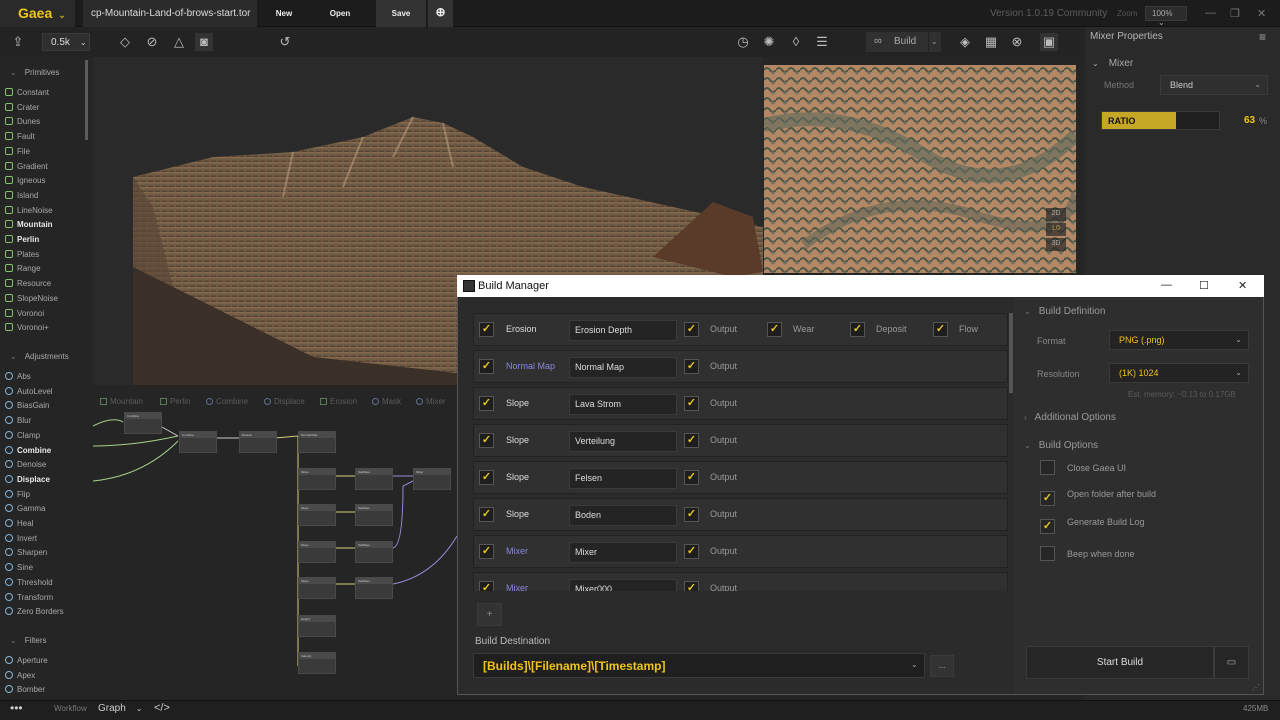  Describe the element at coordinates (623, 515) in the screenshot. I see `build-row-name-input: Boden` at that location.